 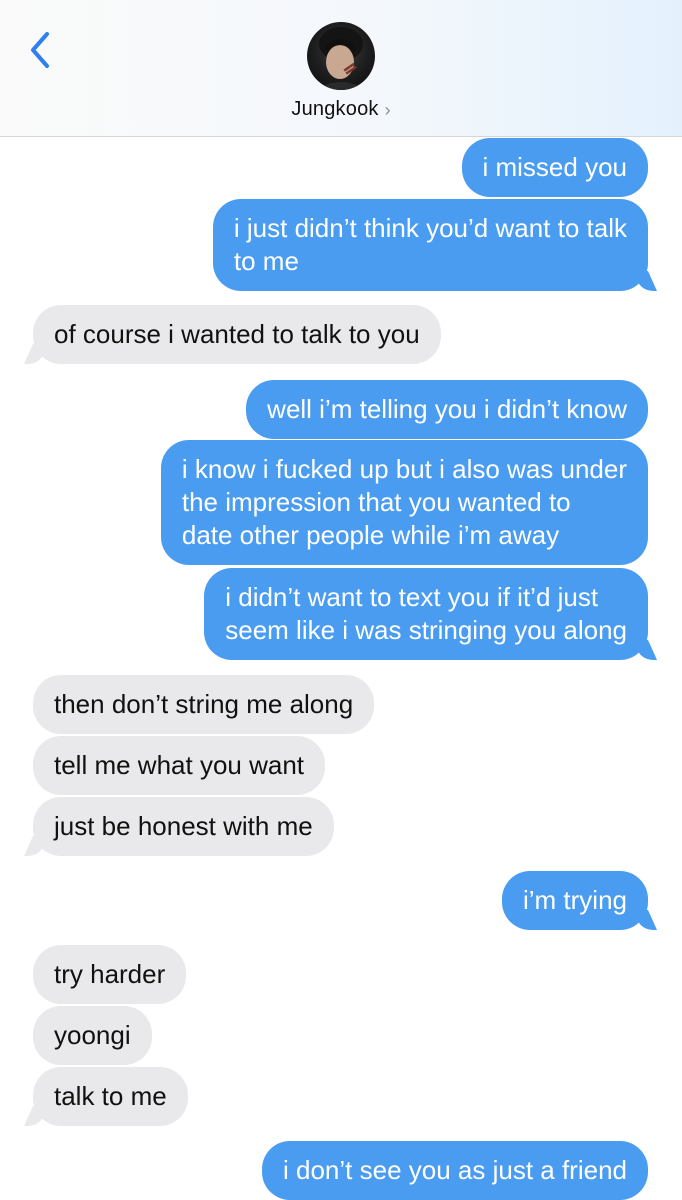 I want to click on message-bubble-received: tell me what you want, so click(x=179, y=765).